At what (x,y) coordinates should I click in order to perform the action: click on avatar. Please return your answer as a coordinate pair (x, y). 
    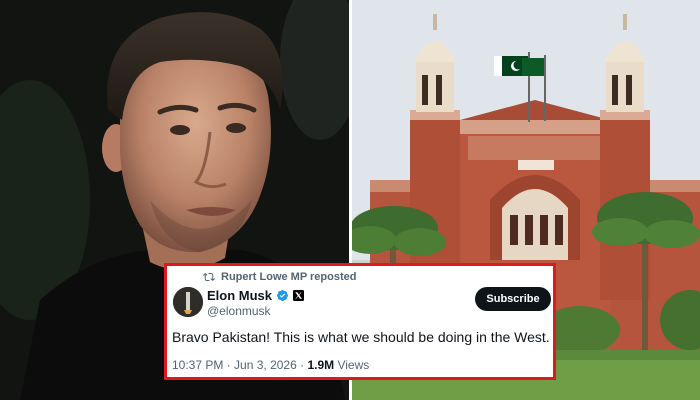
    Looking at the image, I should click on (188, 302).